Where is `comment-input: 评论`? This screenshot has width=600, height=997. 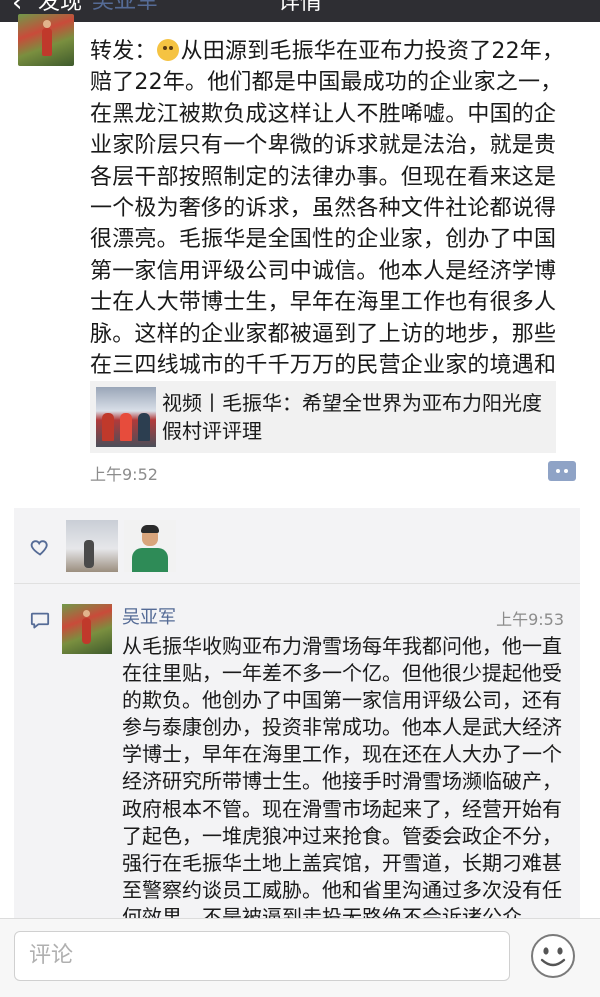 comment-input: 评论 is located at coordinates (262, 956).